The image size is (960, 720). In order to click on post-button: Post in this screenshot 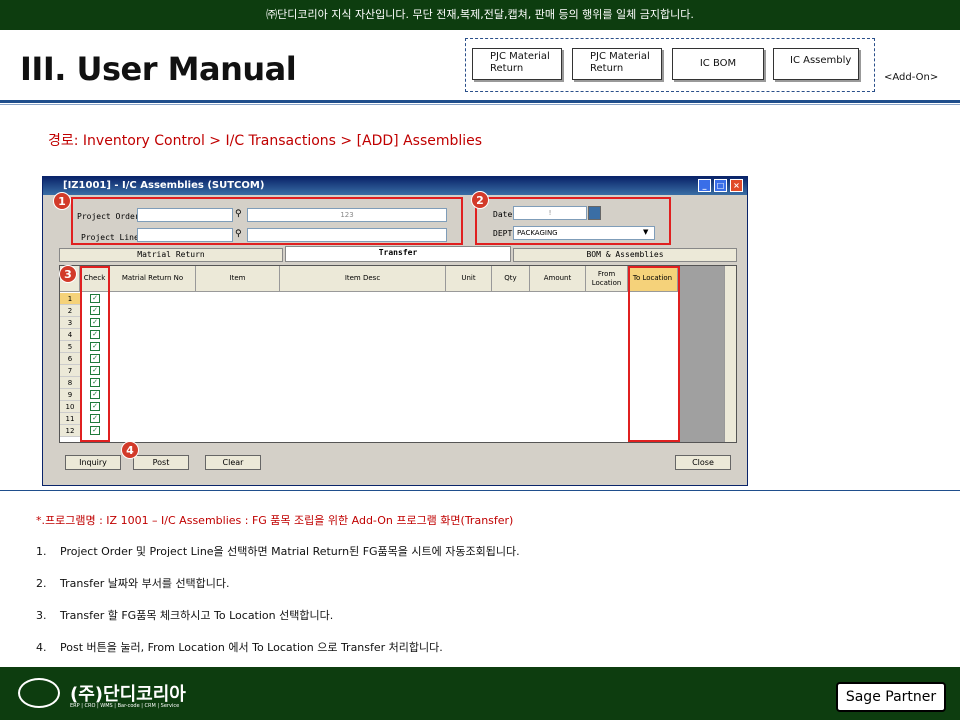, I will do `click(161, 462)`.